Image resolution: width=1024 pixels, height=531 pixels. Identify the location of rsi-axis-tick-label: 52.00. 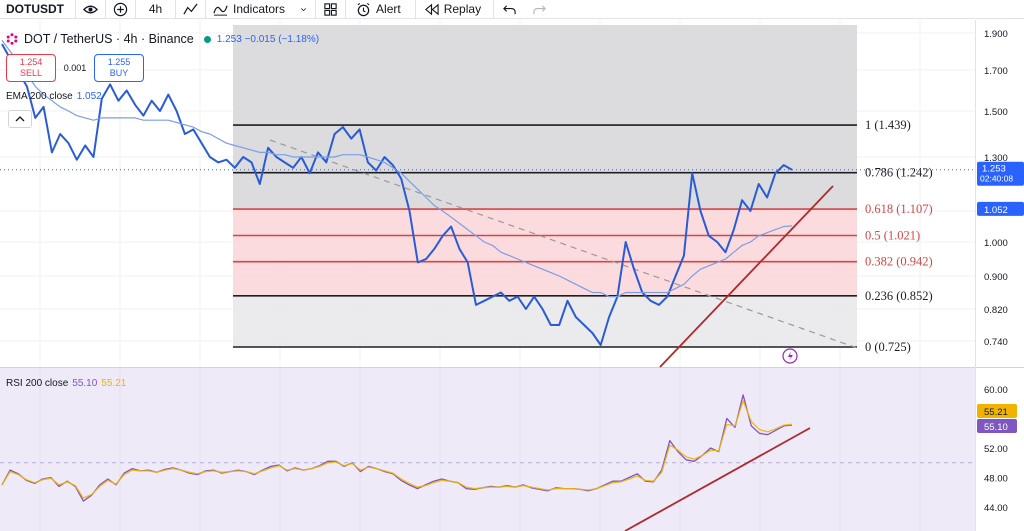
(996, 449).